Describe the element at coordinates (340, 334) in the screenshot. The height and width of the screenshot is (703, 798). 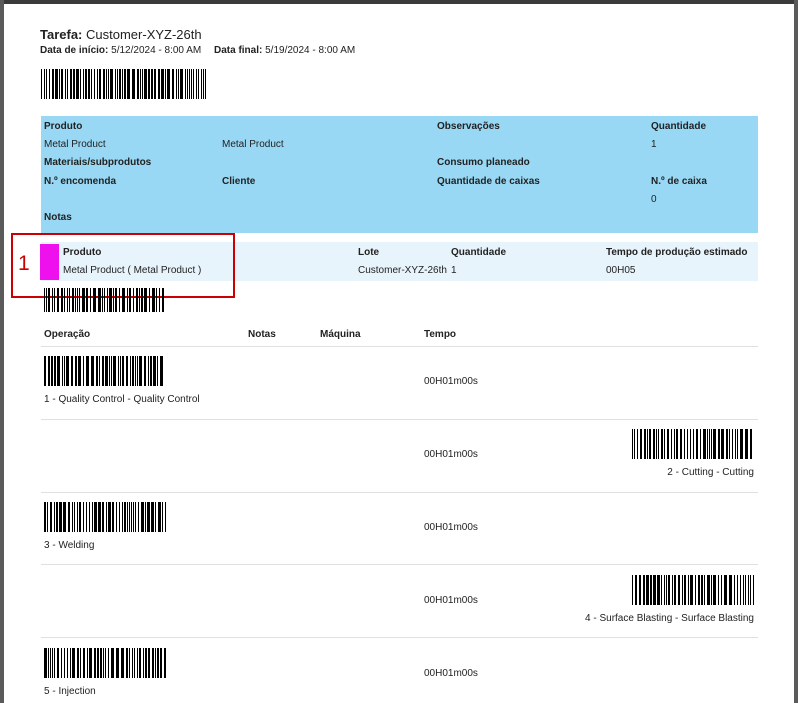
I see `maquina-header: Máquina` at that location.